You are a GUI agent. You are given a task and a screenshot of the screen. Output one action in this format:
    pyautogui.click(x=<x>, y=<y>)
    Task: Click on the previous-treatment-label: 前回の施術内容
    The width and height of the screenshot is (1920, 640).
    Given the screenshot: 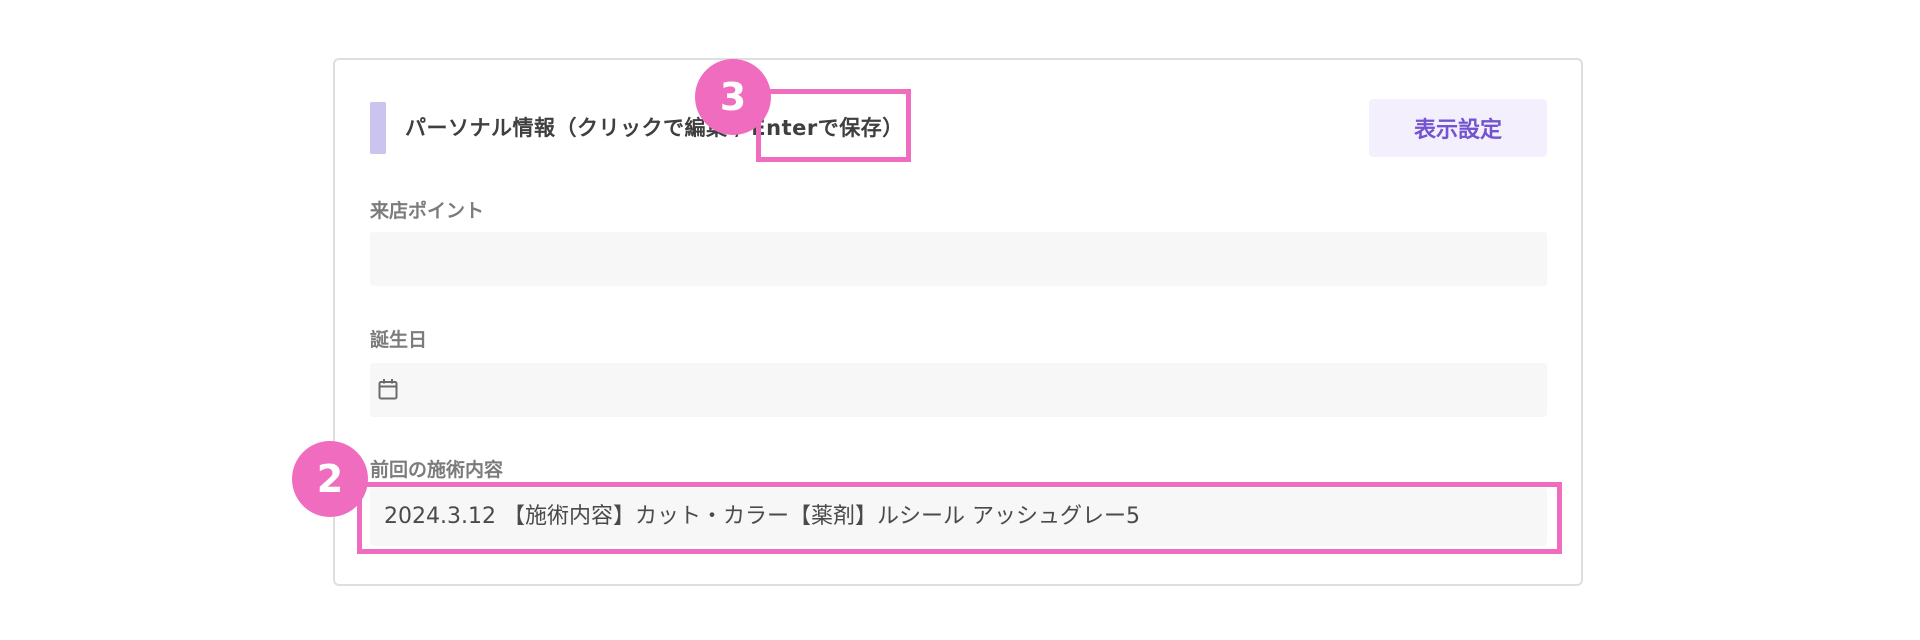 What is the action you would take?
    pyautogui.click(x=437, y=470)
    